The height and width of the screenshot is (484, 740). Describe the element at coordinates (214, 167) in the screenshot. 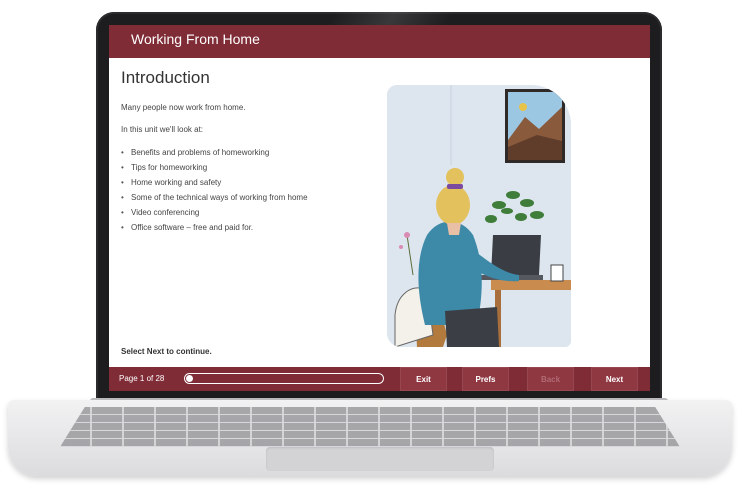

I see `topic-item: Tips for homeworking` at that location.